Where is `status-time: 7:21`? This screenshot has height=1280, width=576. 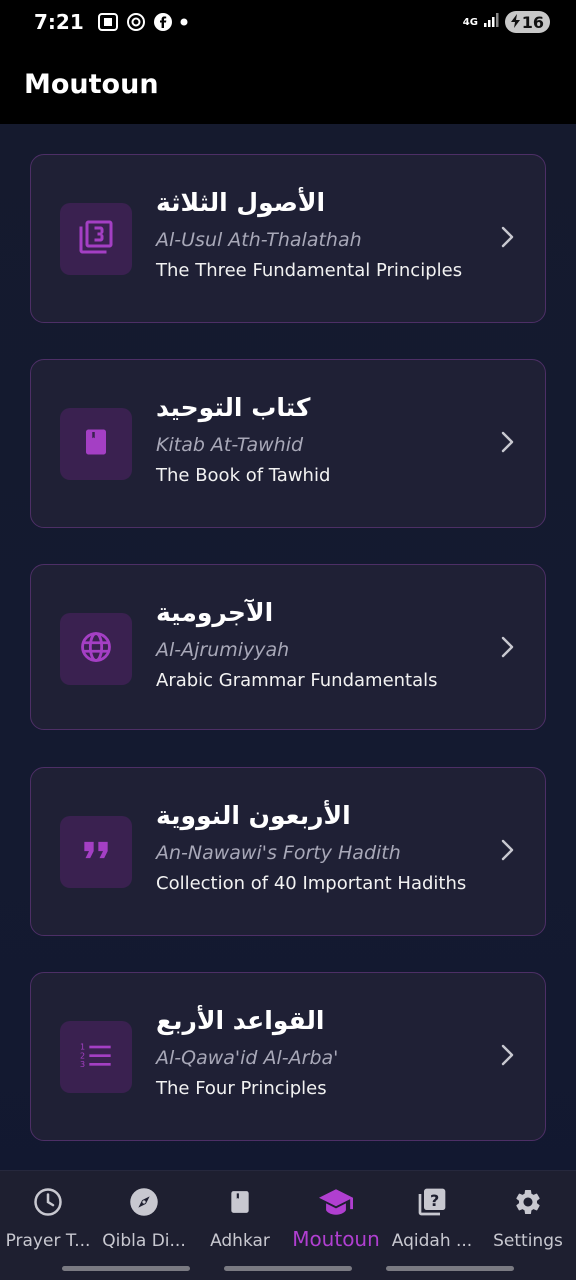
status-time: 7:21 is located at coordinates (59, 22).